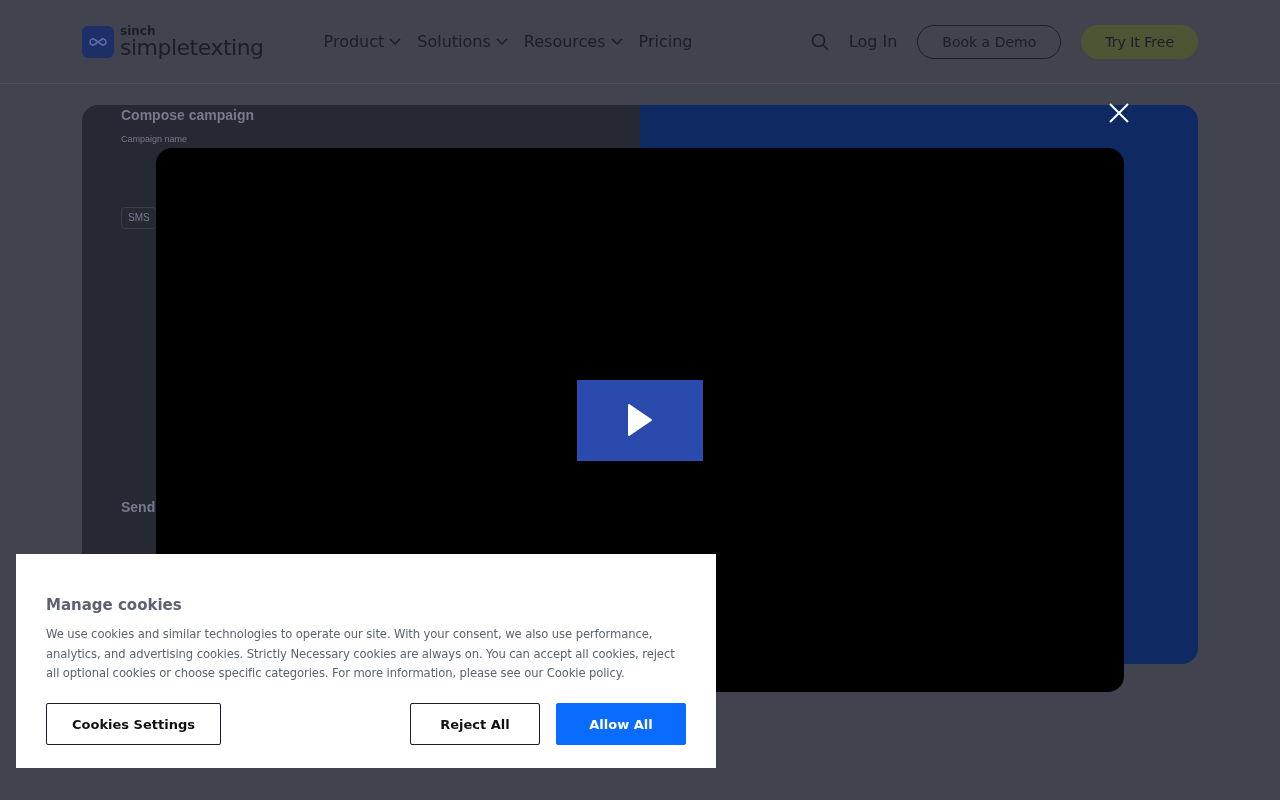  I want to click on field-label: Campaign name, so click(154, 139).